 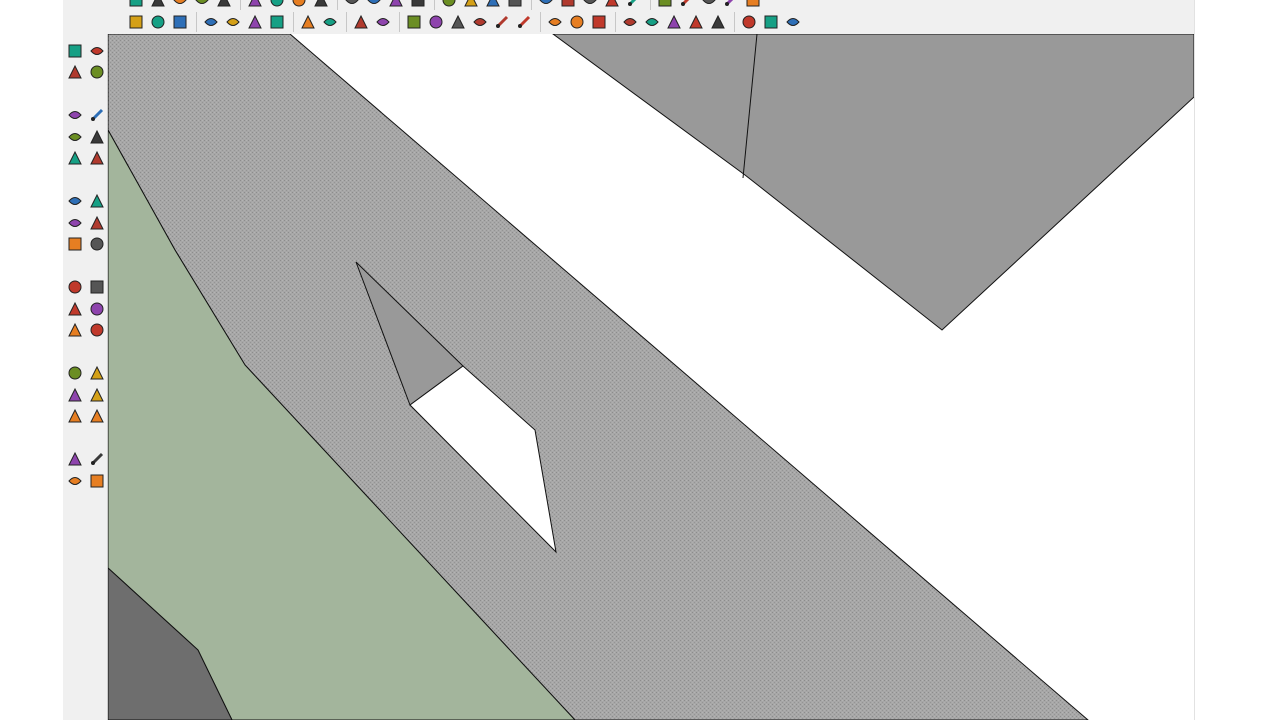 I want to click on zoom-extents-tool-button, so click(x=97, y=417).